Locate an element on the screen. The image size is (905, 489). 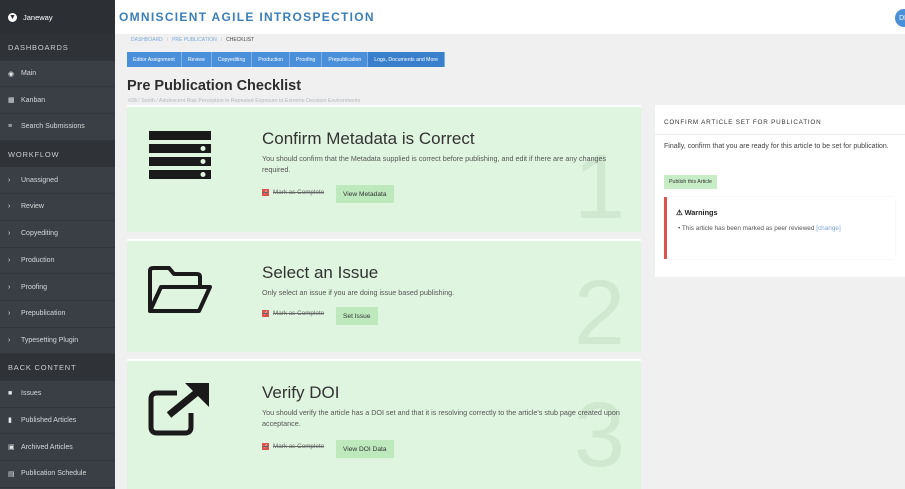
sidebar-item-label: Main is located at coordinates (29, 74).